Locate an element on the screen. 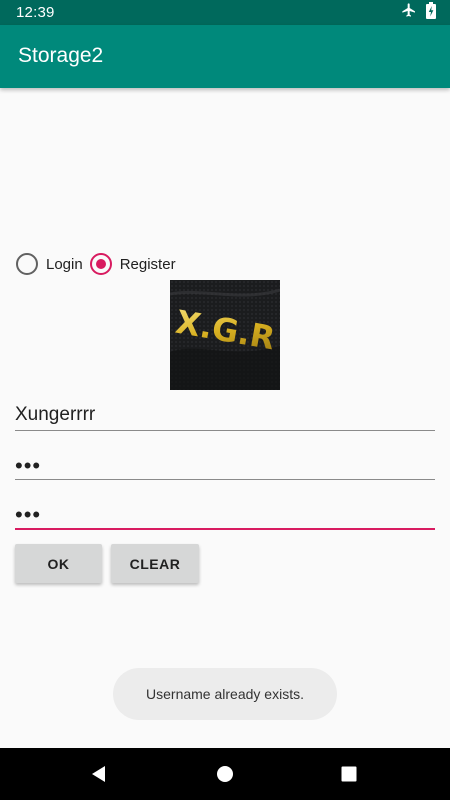 The width and height of the screenshot is (450, 800). recents-icon is located at coordinates (349, 774).